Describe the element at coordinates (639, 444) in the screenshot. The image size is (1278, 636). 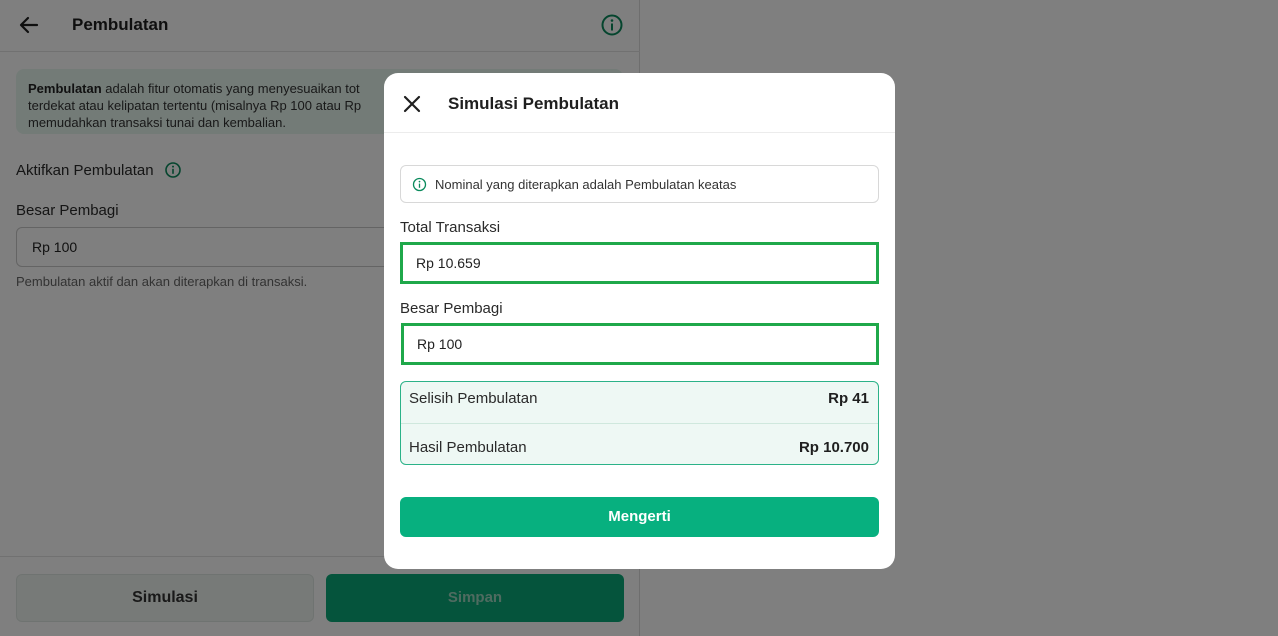
I see `result-row: Hasil Pembulatan Rp 10.700` at that location.